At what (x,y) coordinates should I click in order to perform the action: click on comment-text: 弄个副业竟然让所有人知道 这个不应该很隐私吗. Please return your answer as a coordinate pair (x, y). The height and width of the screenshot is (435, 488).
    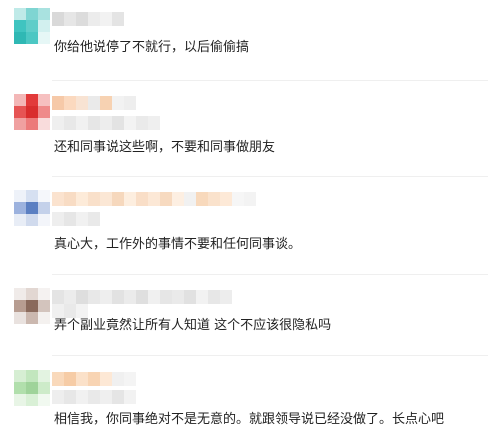
    Looking at the image, I should click on (193, 325).